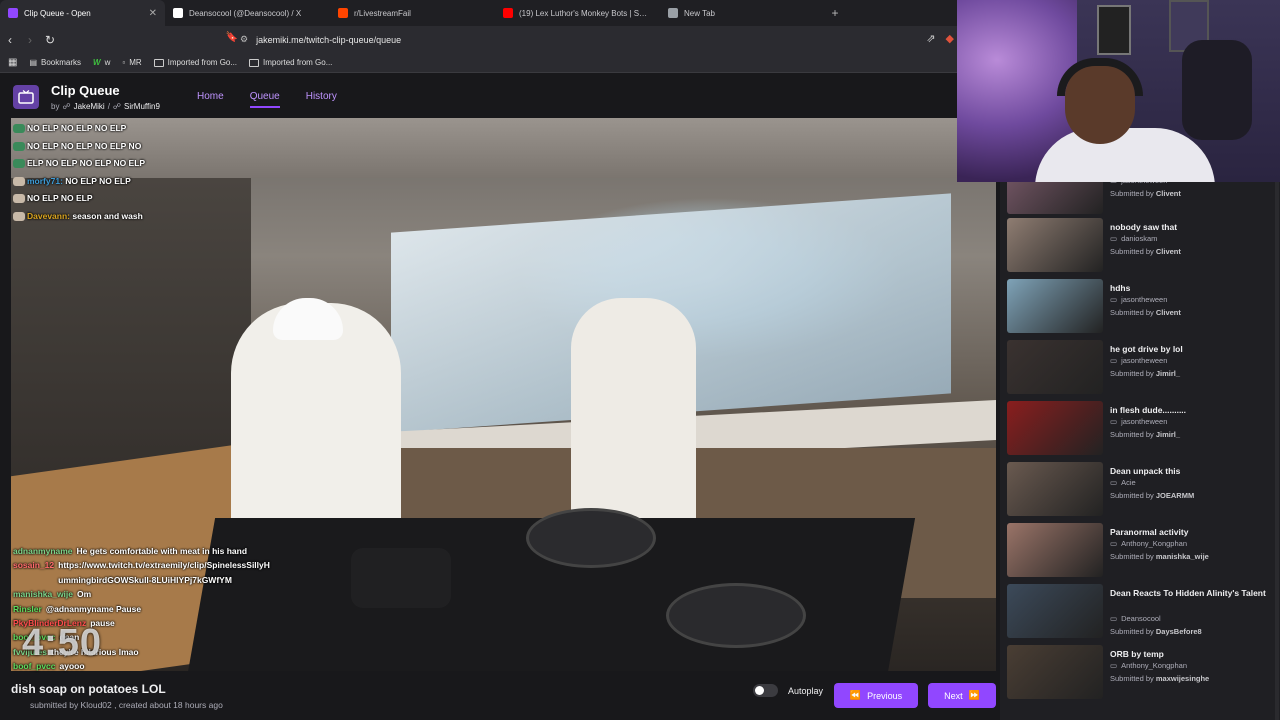 Image resolution: width=1280 pixels, height=720 pixels. Describe the element at coordinates (10, 40) in the screenshot. I see `back-icon: ‹` at that location.